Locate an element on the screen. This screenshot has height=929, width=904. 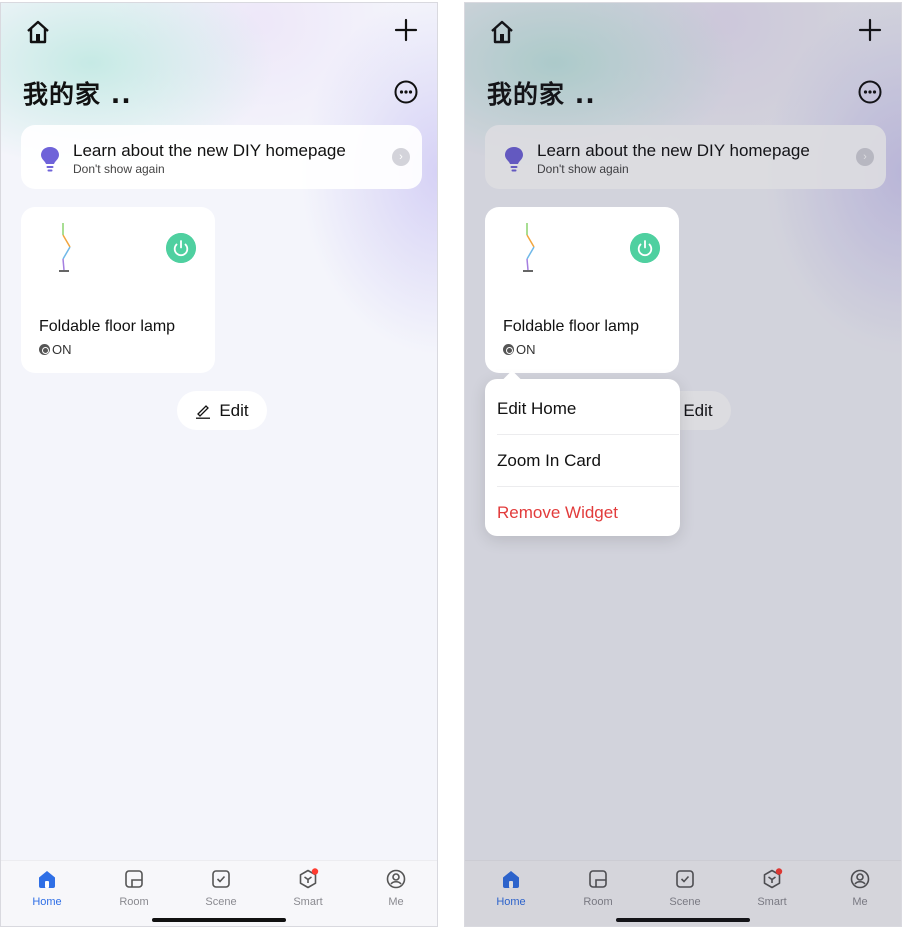
smart-icon is located at coordinates (309, 878).